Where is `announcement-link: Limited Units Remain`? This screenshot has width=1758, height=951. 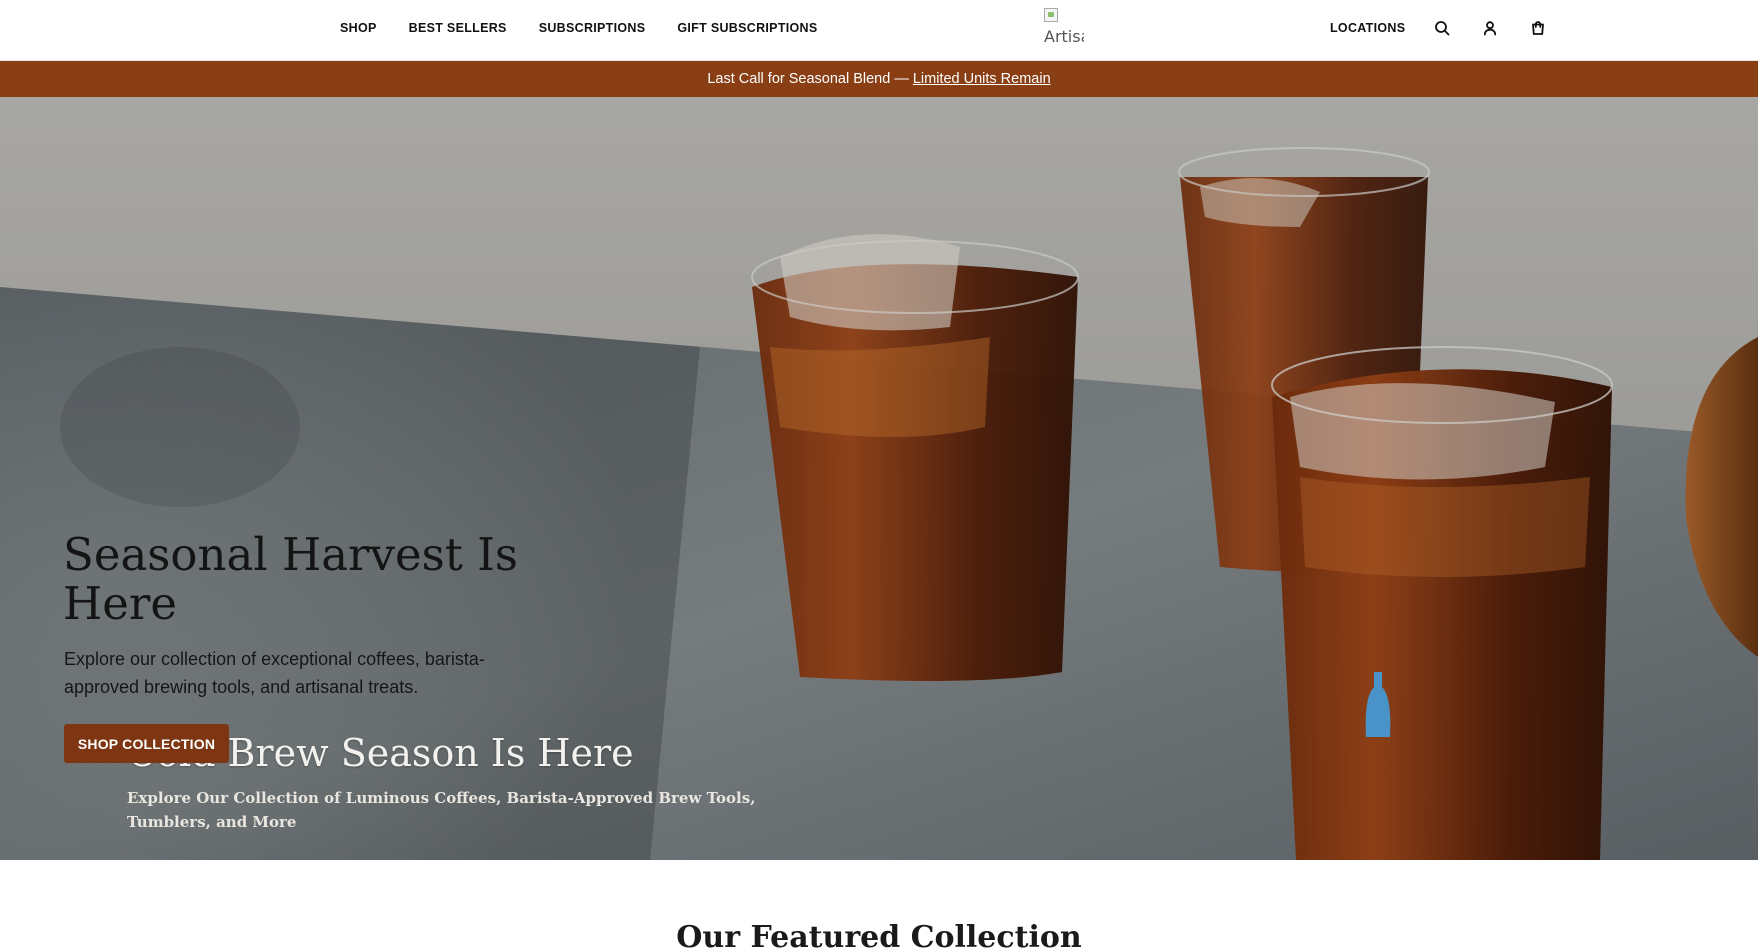 announcement-link: Limited Units Remain is located at coordinates (982, 79).